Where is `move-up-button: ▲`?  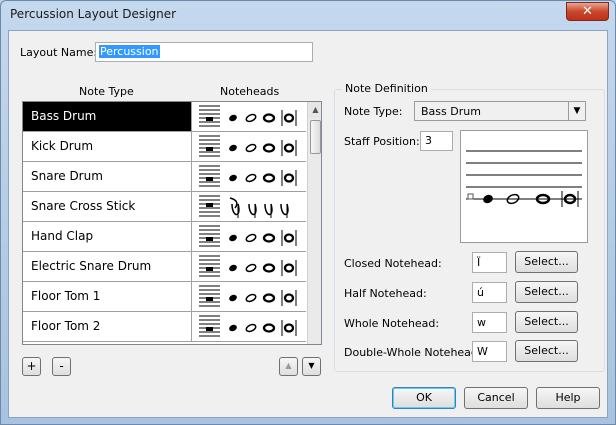 move-up-button: ▲ is located at coordinates (288, 366).